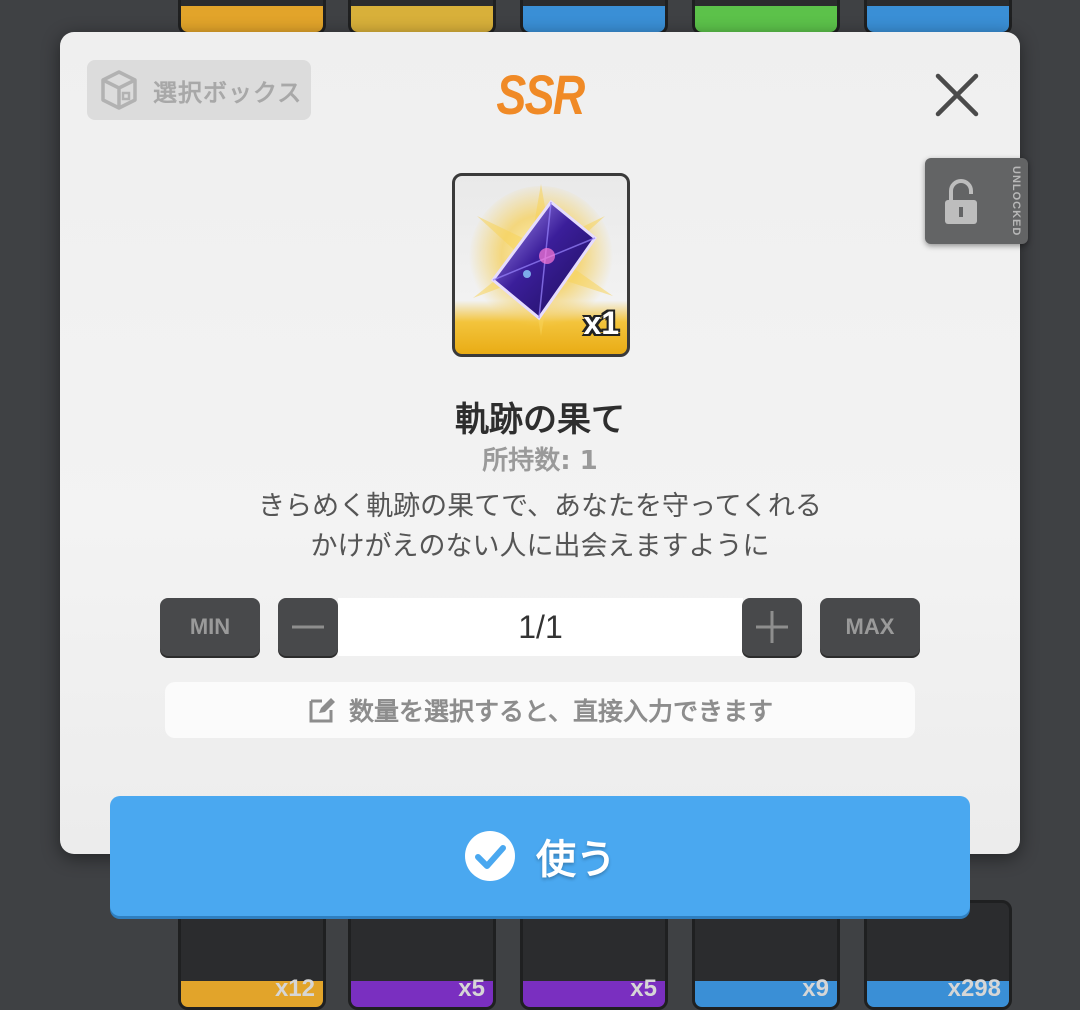 The height and width of the screenshot is (1010, 1080). I want to click on plus-icon, so click(772, 627).